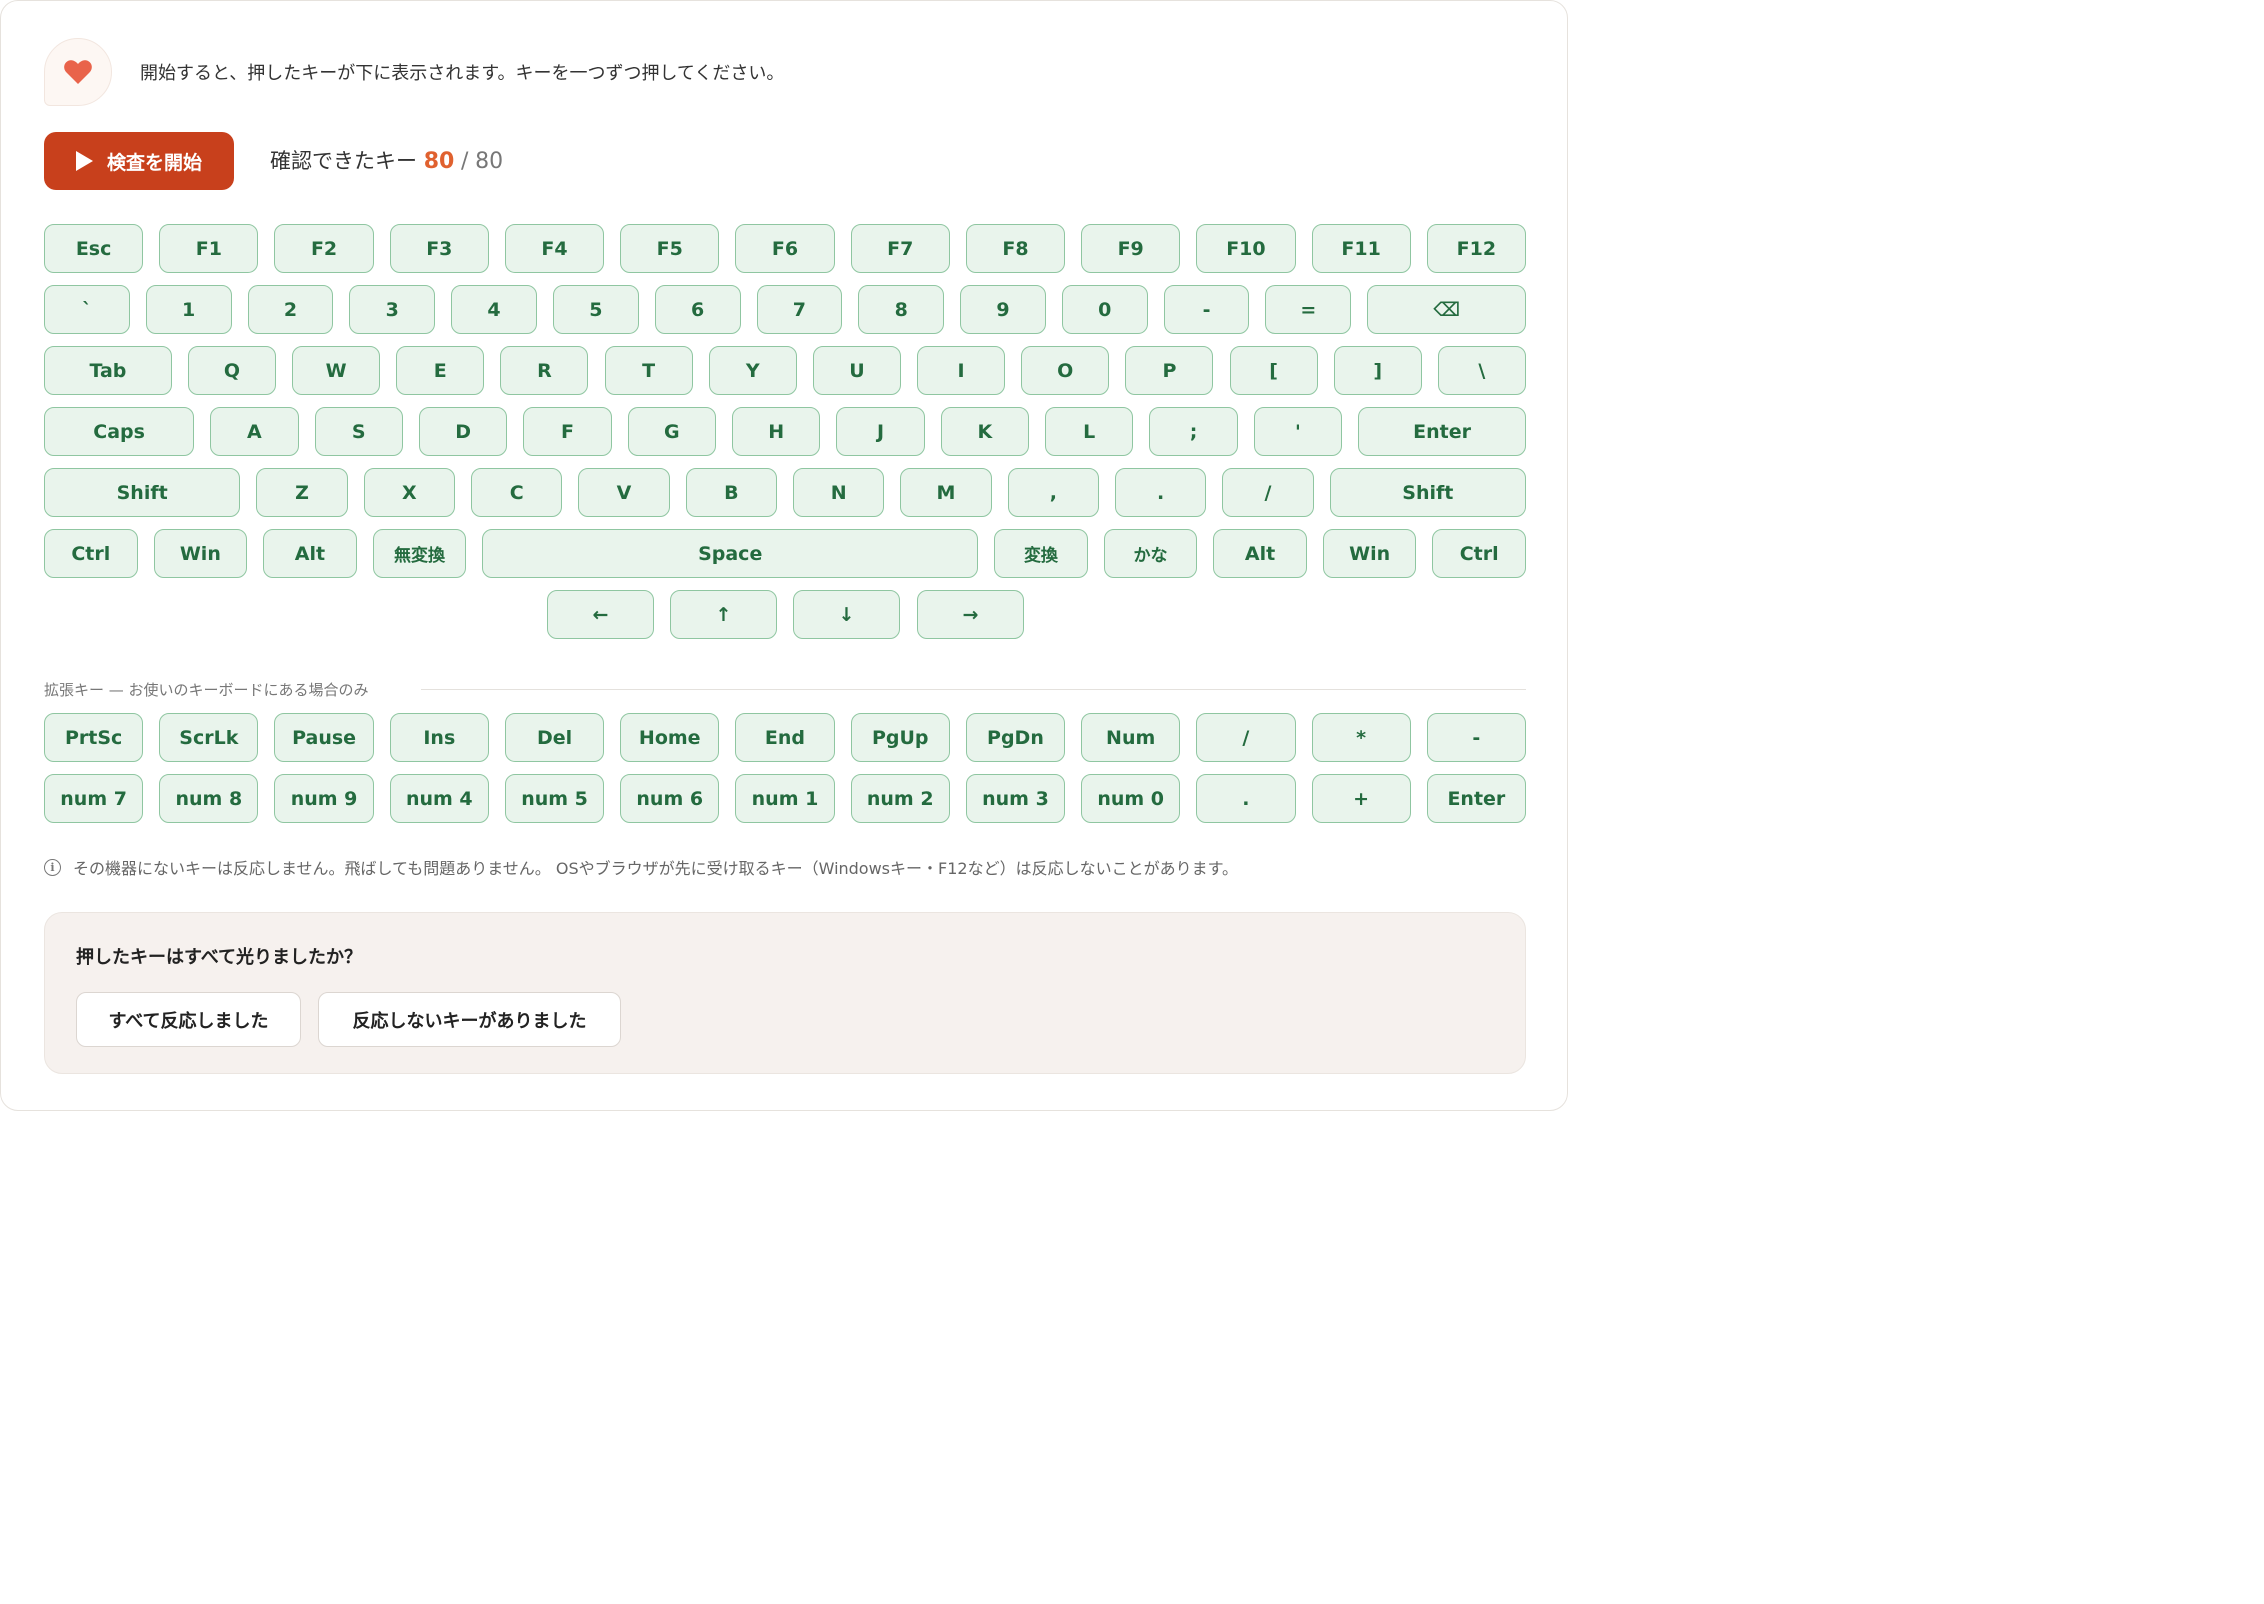 The height and width of the screenshot is (1604, 2264). Describe the element at coordinates (554, 798) in the screenshot. I see `key-numpad-num-5: num 5` at that location.